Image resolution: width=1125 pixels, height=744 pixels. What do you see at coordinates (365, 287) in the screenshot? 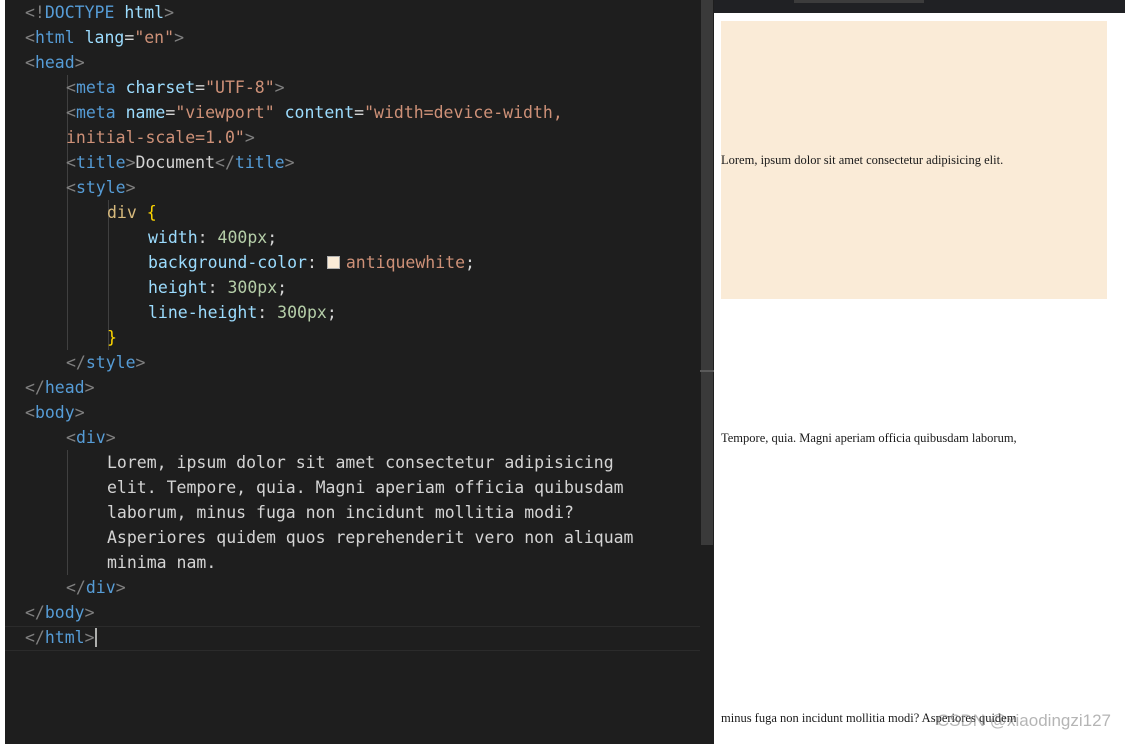
I see `code-line-11: height: 300px;` at bounding box center [365, 287].